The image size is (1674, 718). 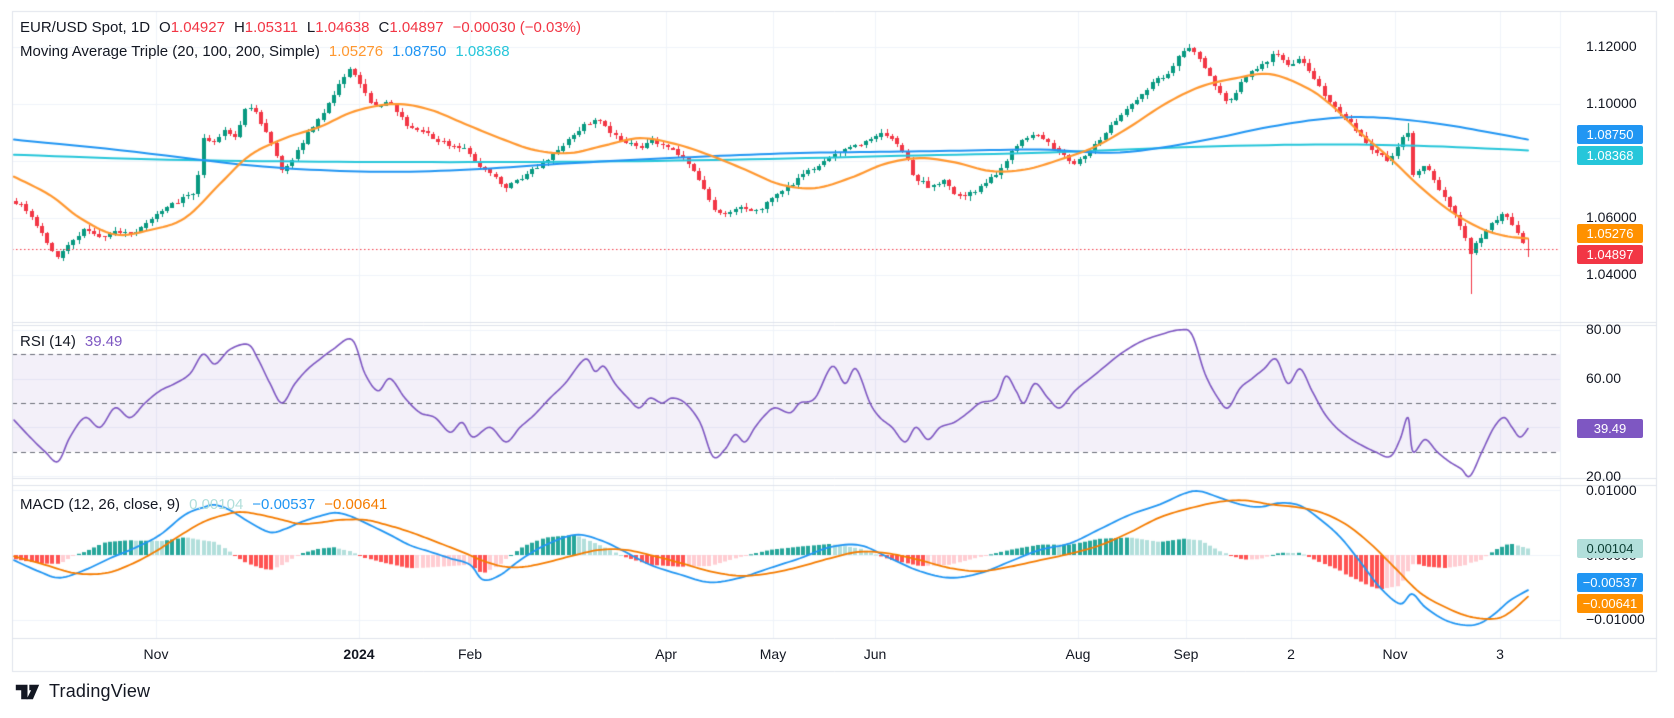 I want to click on time-axis-label: 3, so click(x=1500, y=654).